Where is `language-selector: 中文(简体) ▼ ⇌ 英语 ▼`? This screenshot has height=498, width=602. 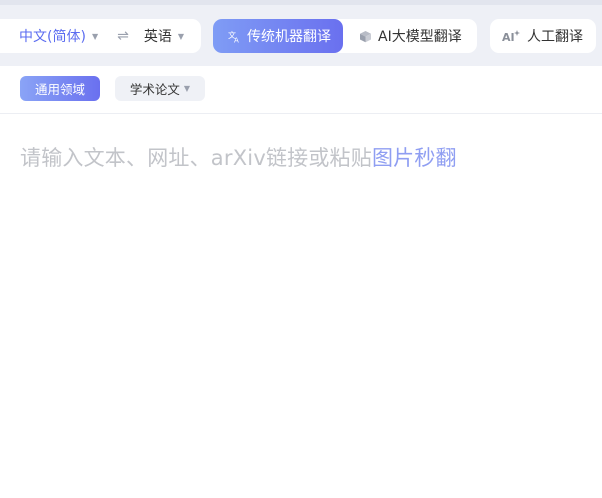
language-selector: 中文(简体) ▼ ⇌ 英语 ▼ is located at coordinates (100, 36).